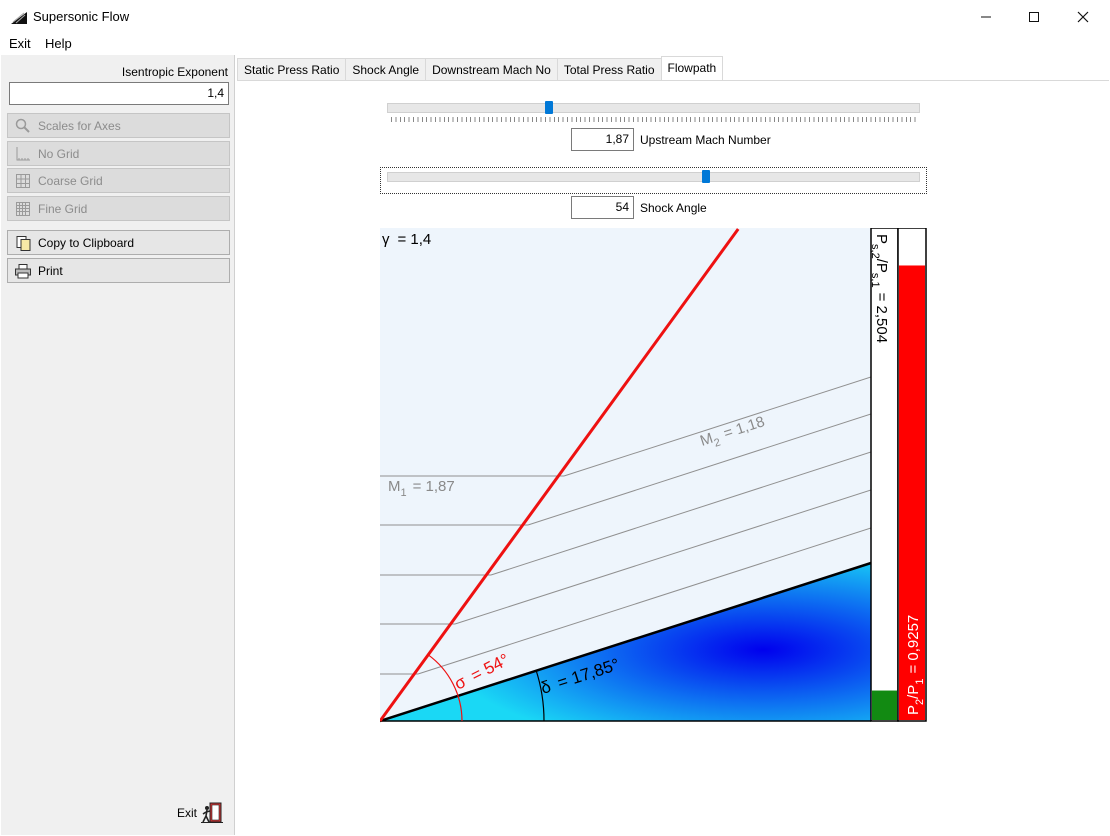 The image size is (1110, 836). I want to click on print-button: Print, so click(118, 270).